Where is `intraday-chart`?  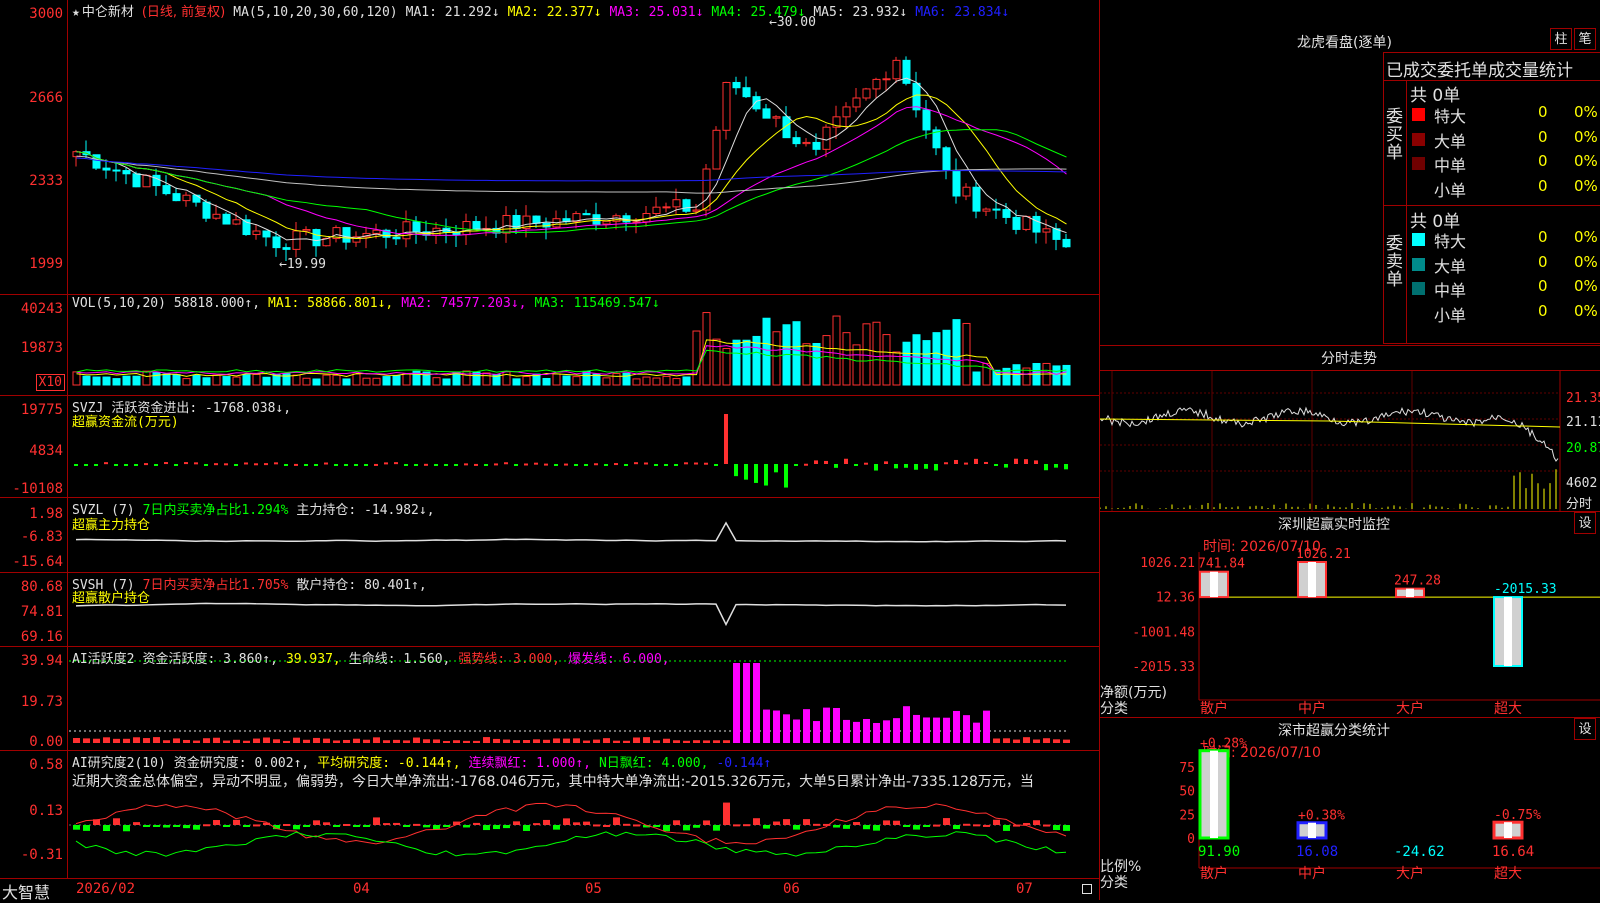
intraday-chart is located at coordinates (1350, 441).